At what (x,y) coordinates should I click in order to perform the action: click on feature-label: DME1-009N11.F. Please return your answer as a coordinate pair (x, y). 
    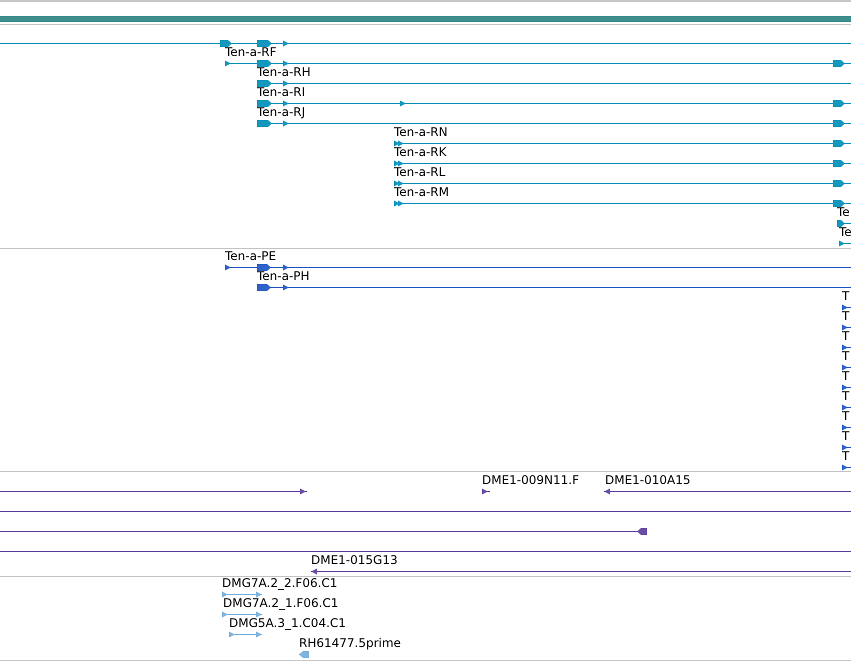
    Looking at the image, I should click on (531, 480).